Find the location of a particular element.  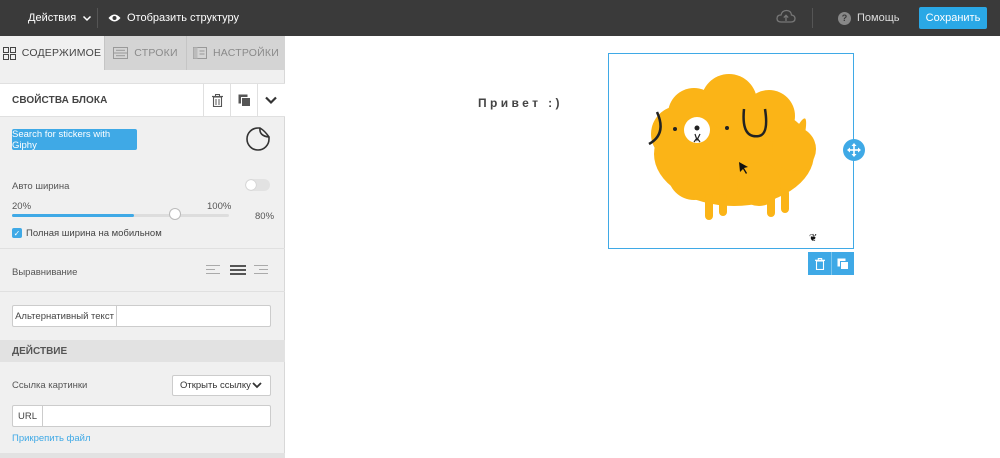

show-structure-toggle: Отобразить структуру is located at coordinates (173, 18).